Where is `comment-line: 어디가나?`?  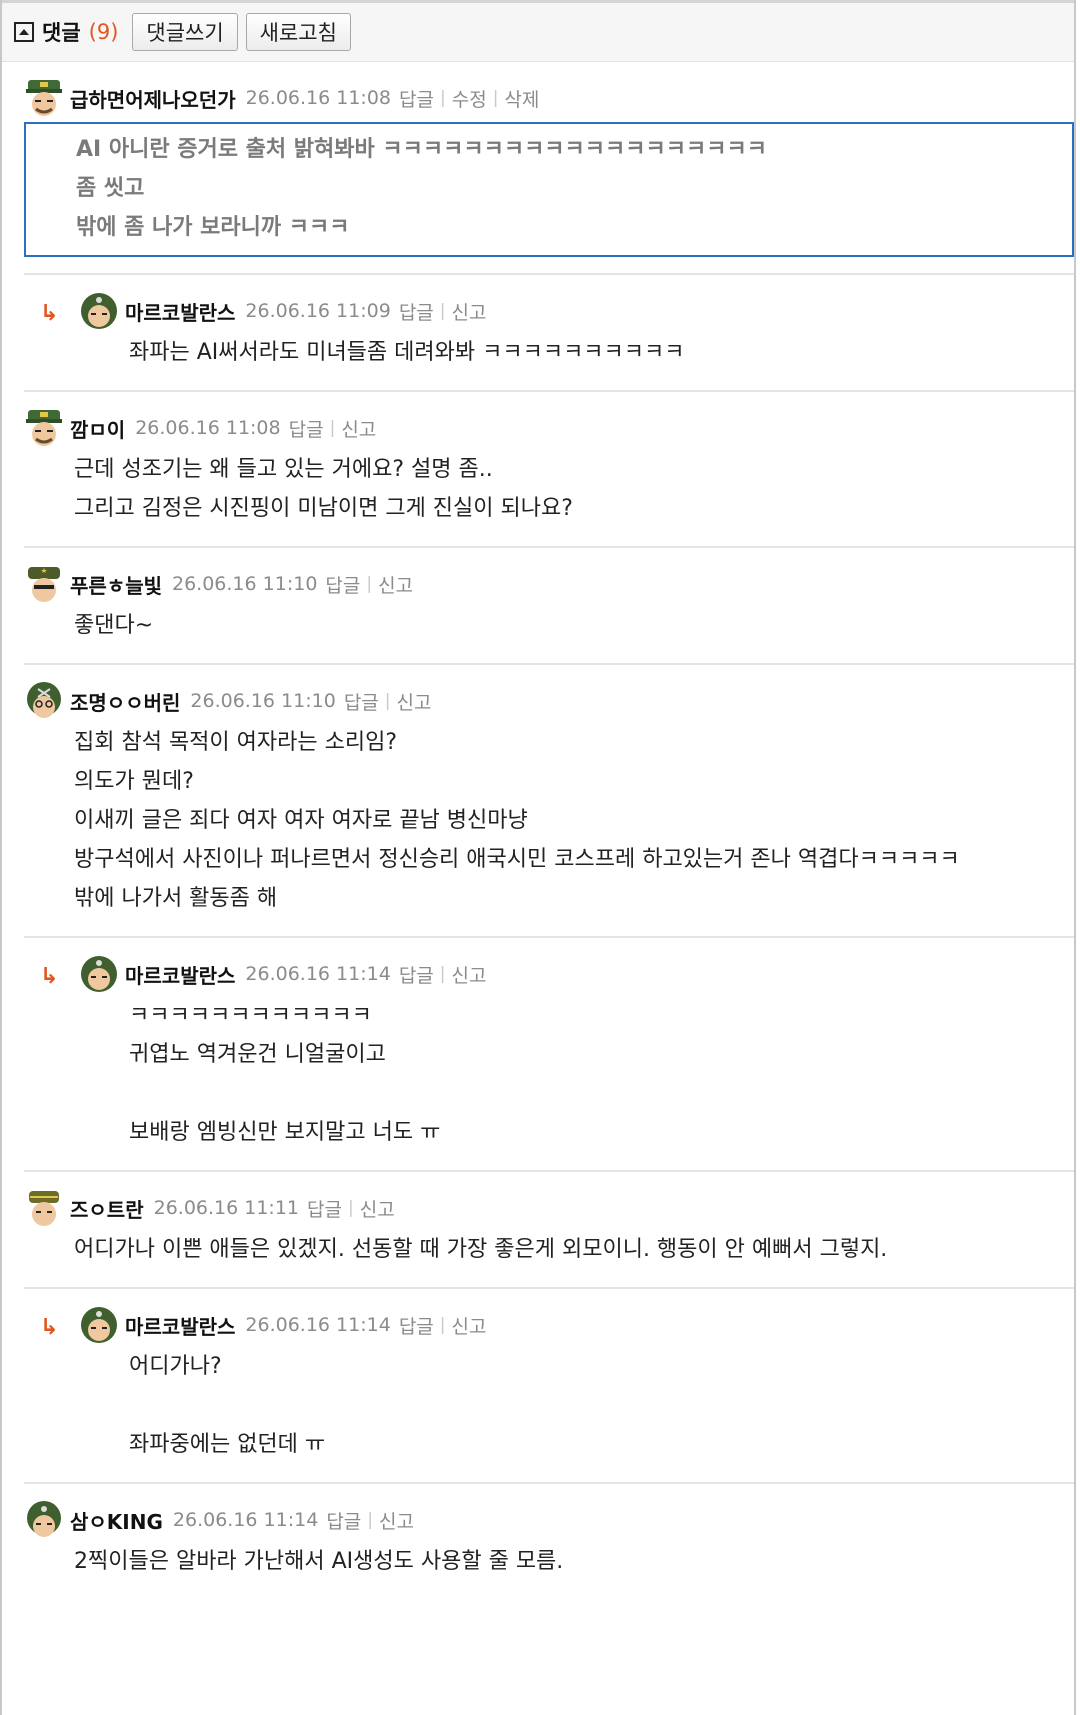 comment-line: 어디가나? is located at coordinates (175, 1366).